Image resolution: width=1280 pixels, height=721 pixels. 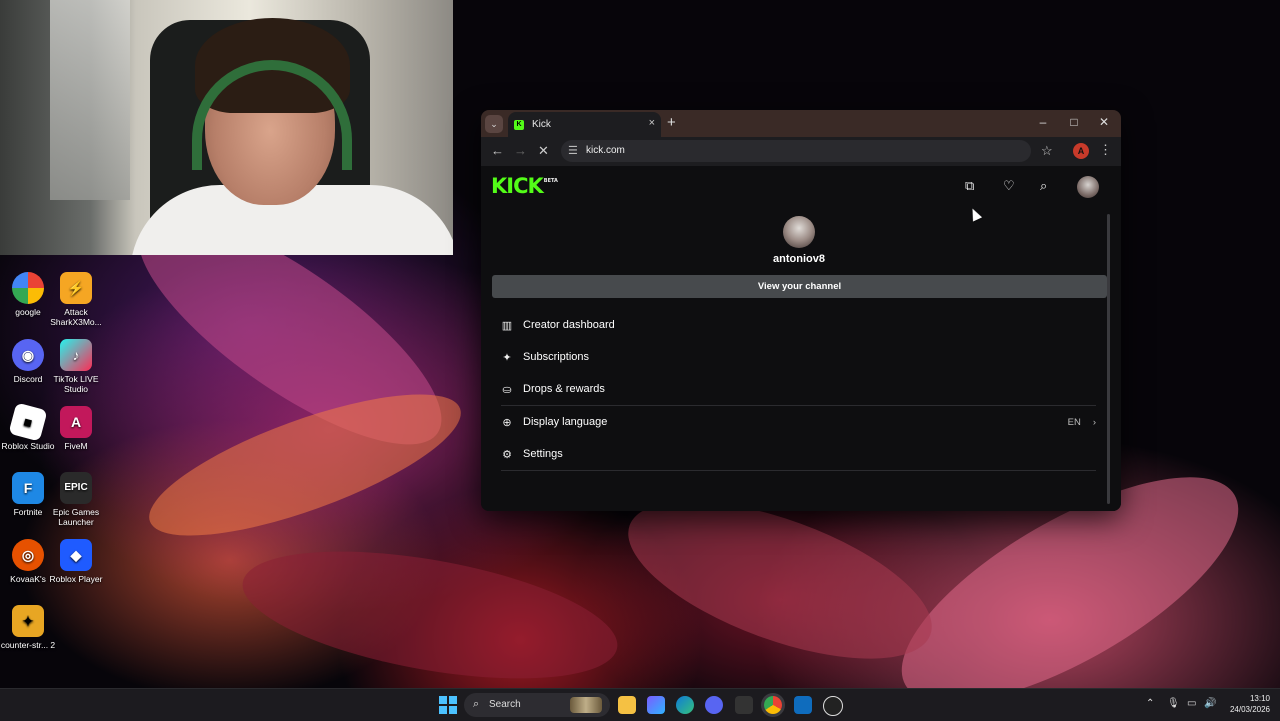 What do you see at coordinates (656, 705) in the screenshot?
I see `copilot-icon` at bounding box center [656, 705].